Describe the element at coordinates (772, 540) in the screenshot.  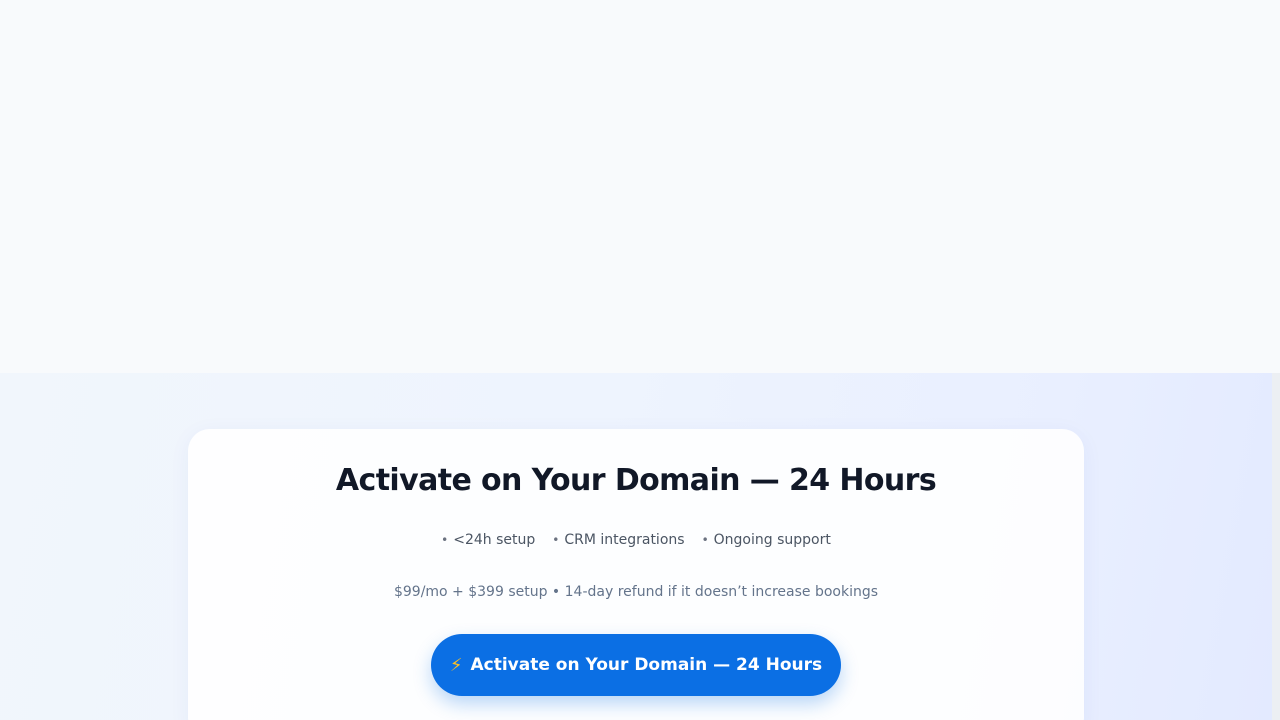
I see `feature-label: Ongoing support` at that location.